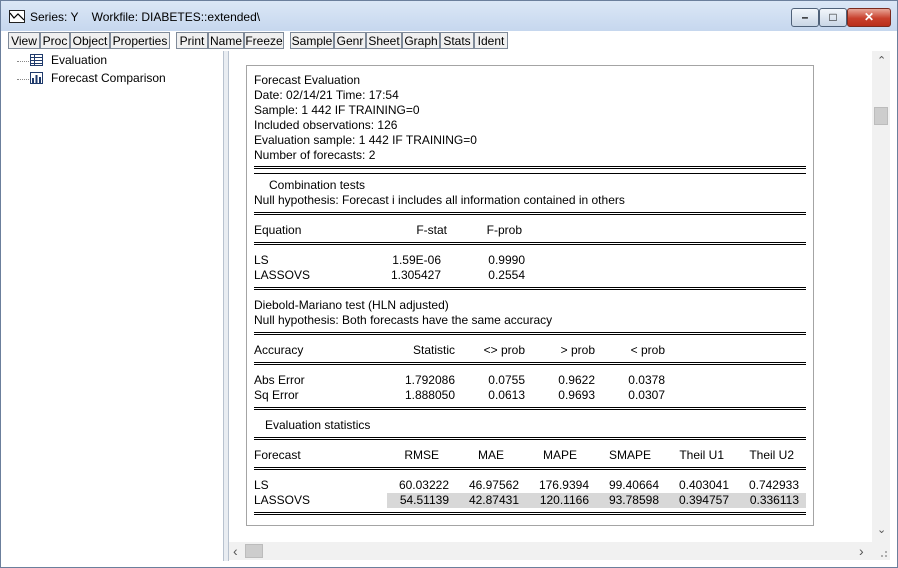 The image size is (898, 568). Describe the element at coordinates (415, 275) in the screenshot. I see `table-cell: 1.305427` at that location.